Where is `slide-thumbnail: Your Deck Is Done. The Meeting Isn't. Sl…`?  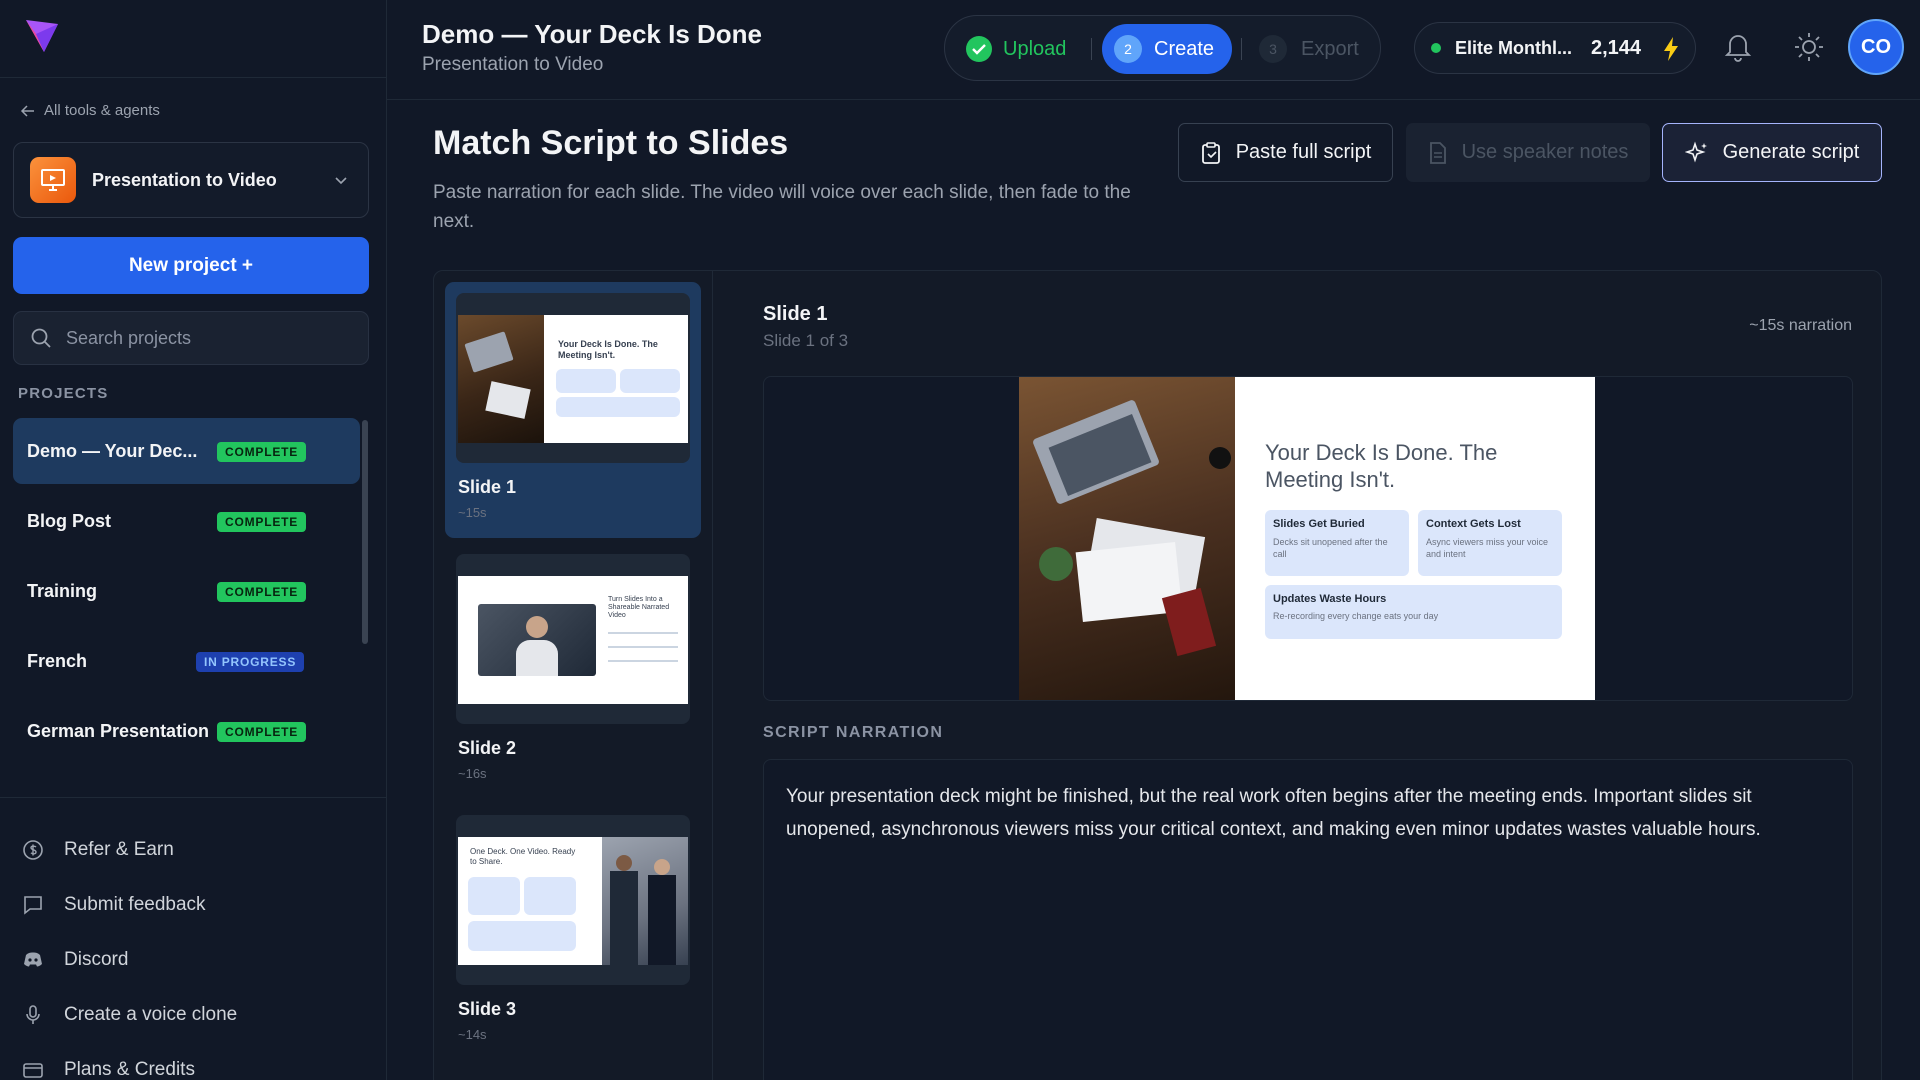
slide-thumbnail: Your Deck Is Done. The Meeting Isn't. Sl… is located at coordinates (573, 410).